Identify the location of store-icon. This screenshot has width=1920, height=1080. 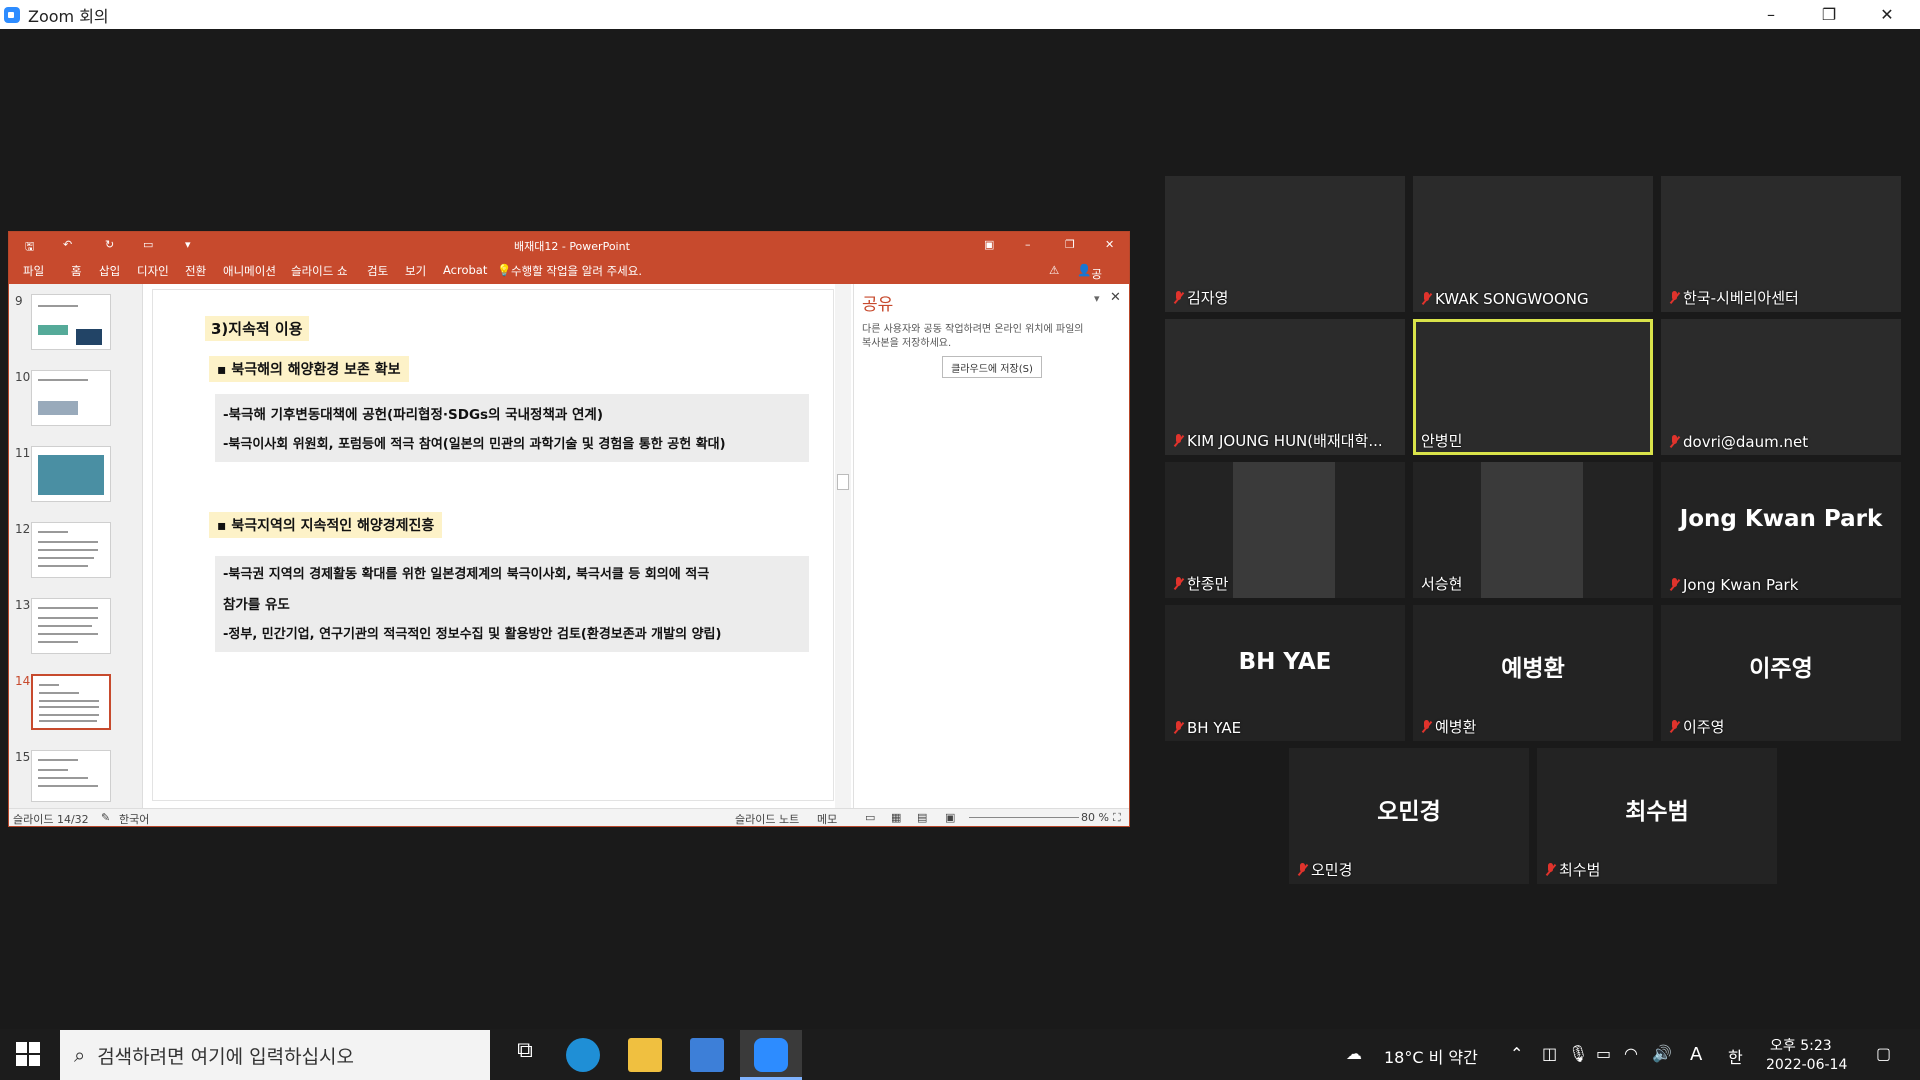
(707, 1055).